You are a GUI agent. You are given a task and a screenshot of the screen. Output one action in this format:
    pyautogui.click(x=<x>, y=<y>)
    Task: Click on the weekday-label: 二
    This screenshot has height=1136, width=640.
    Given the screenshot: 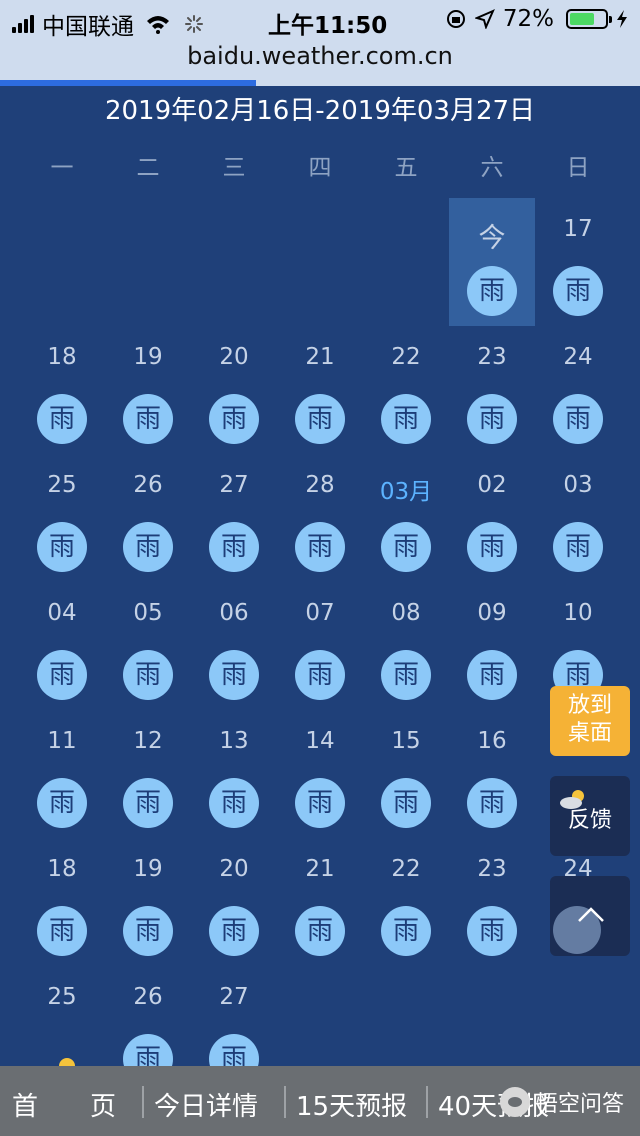 What is the action you would take?
    pyautogui.click(x=148, y=168)
    